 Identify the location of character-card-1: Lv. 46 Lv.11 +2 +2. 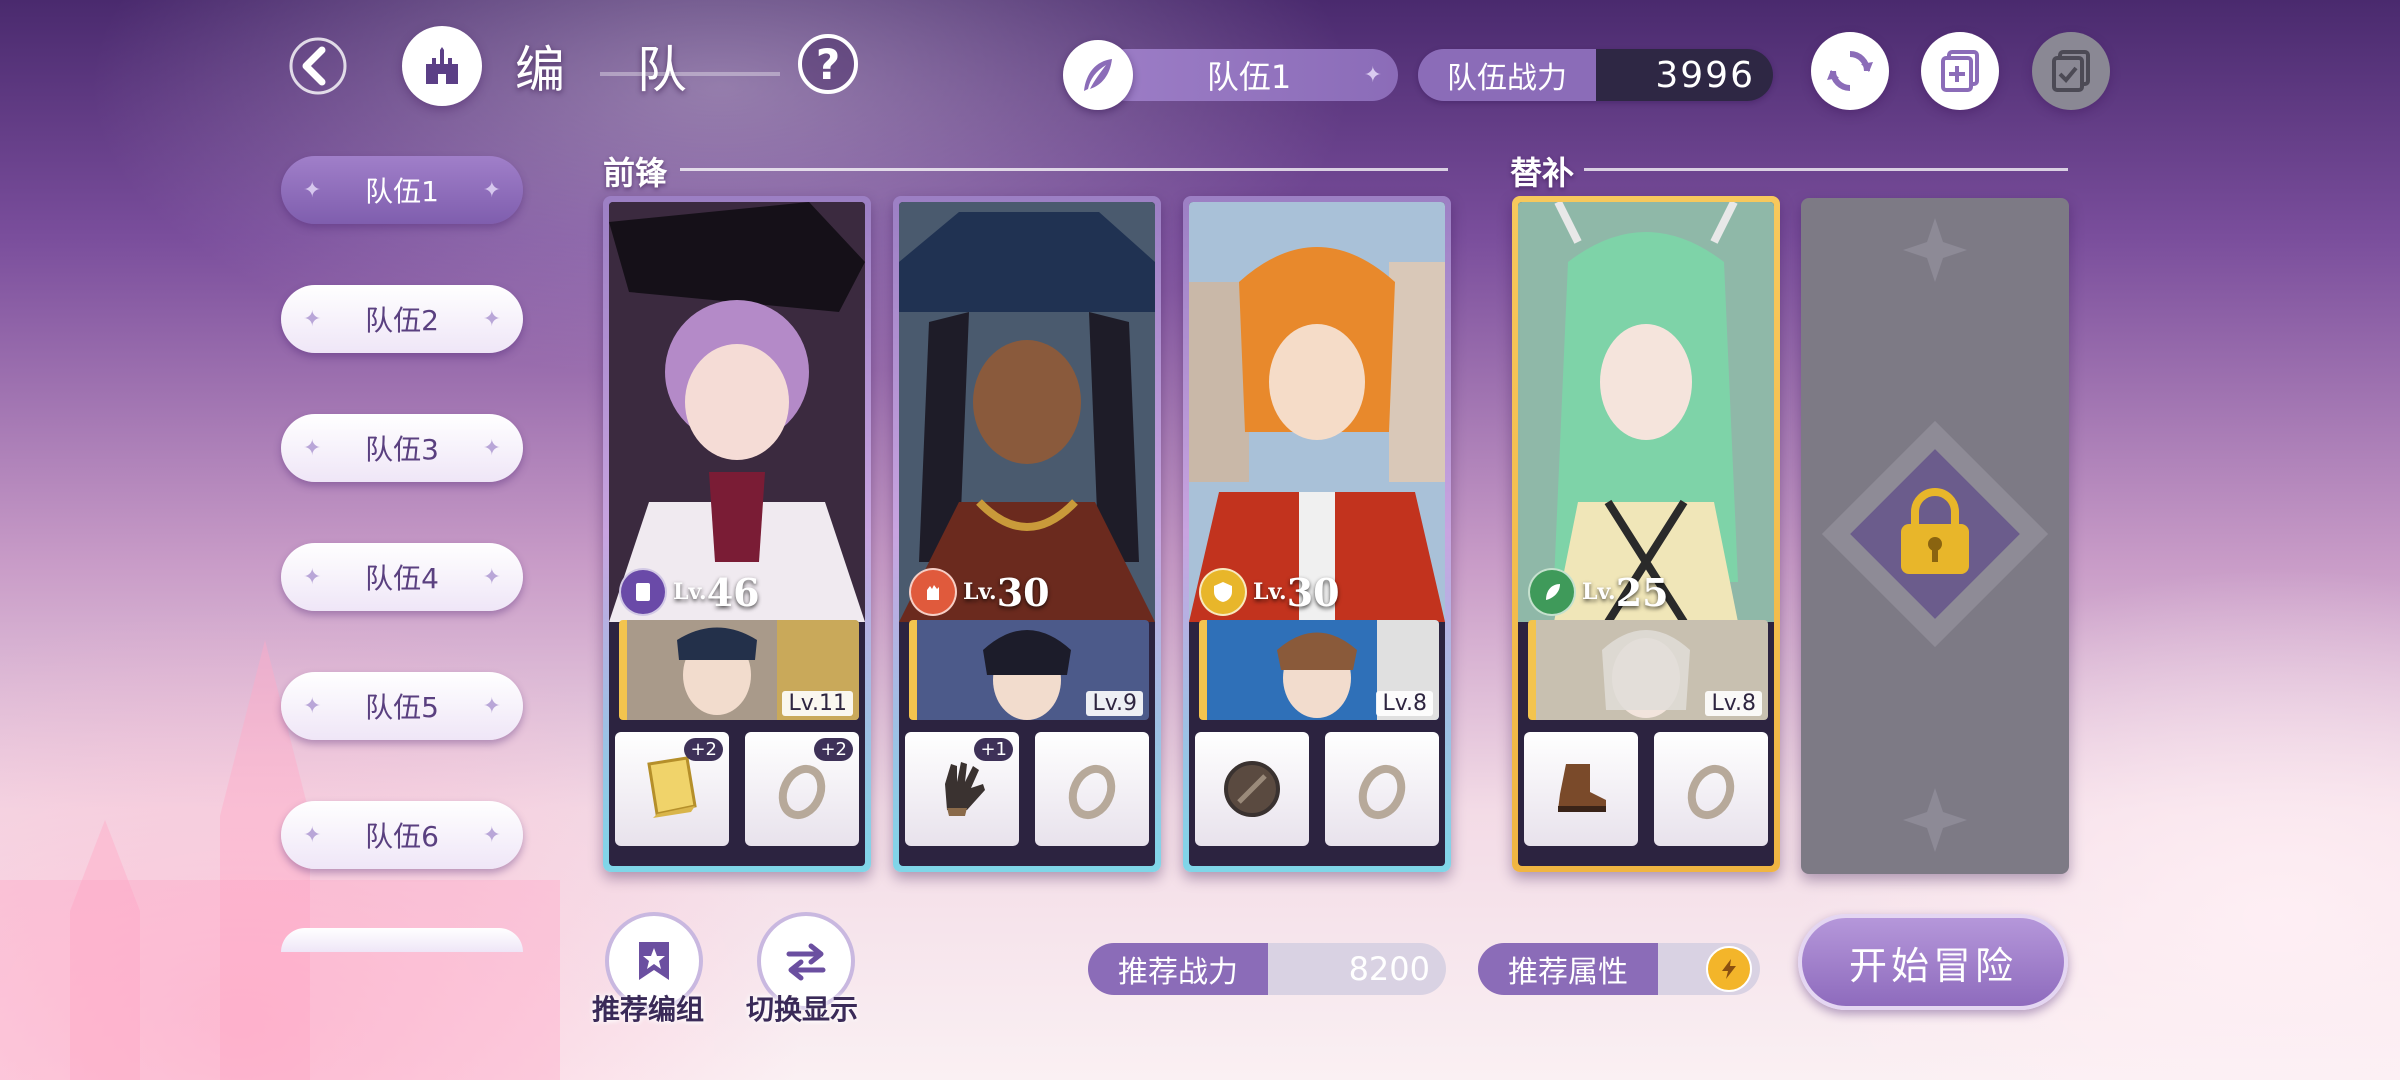
(737, 534).